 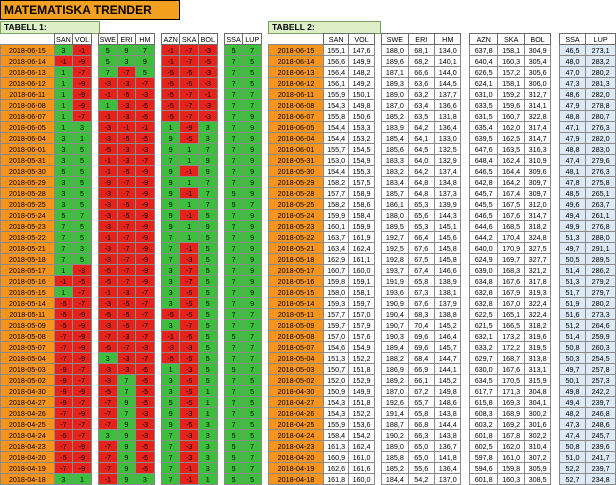 I want to click on trend-cell: -1, so click(x=107, y=479).